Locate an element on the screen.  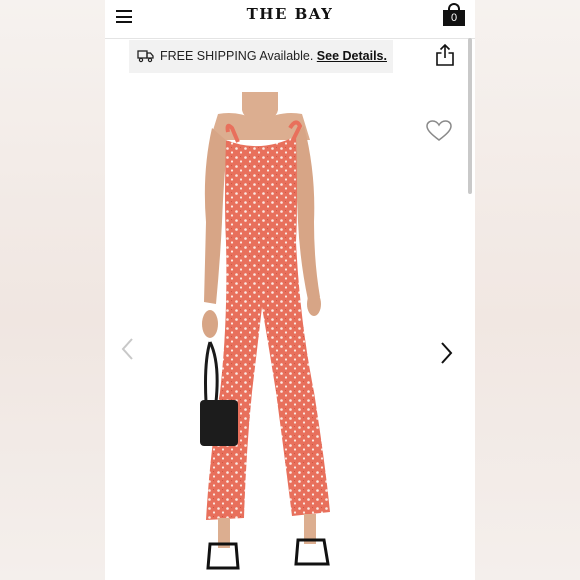
scrollbar is located at coordinates (470, 116).